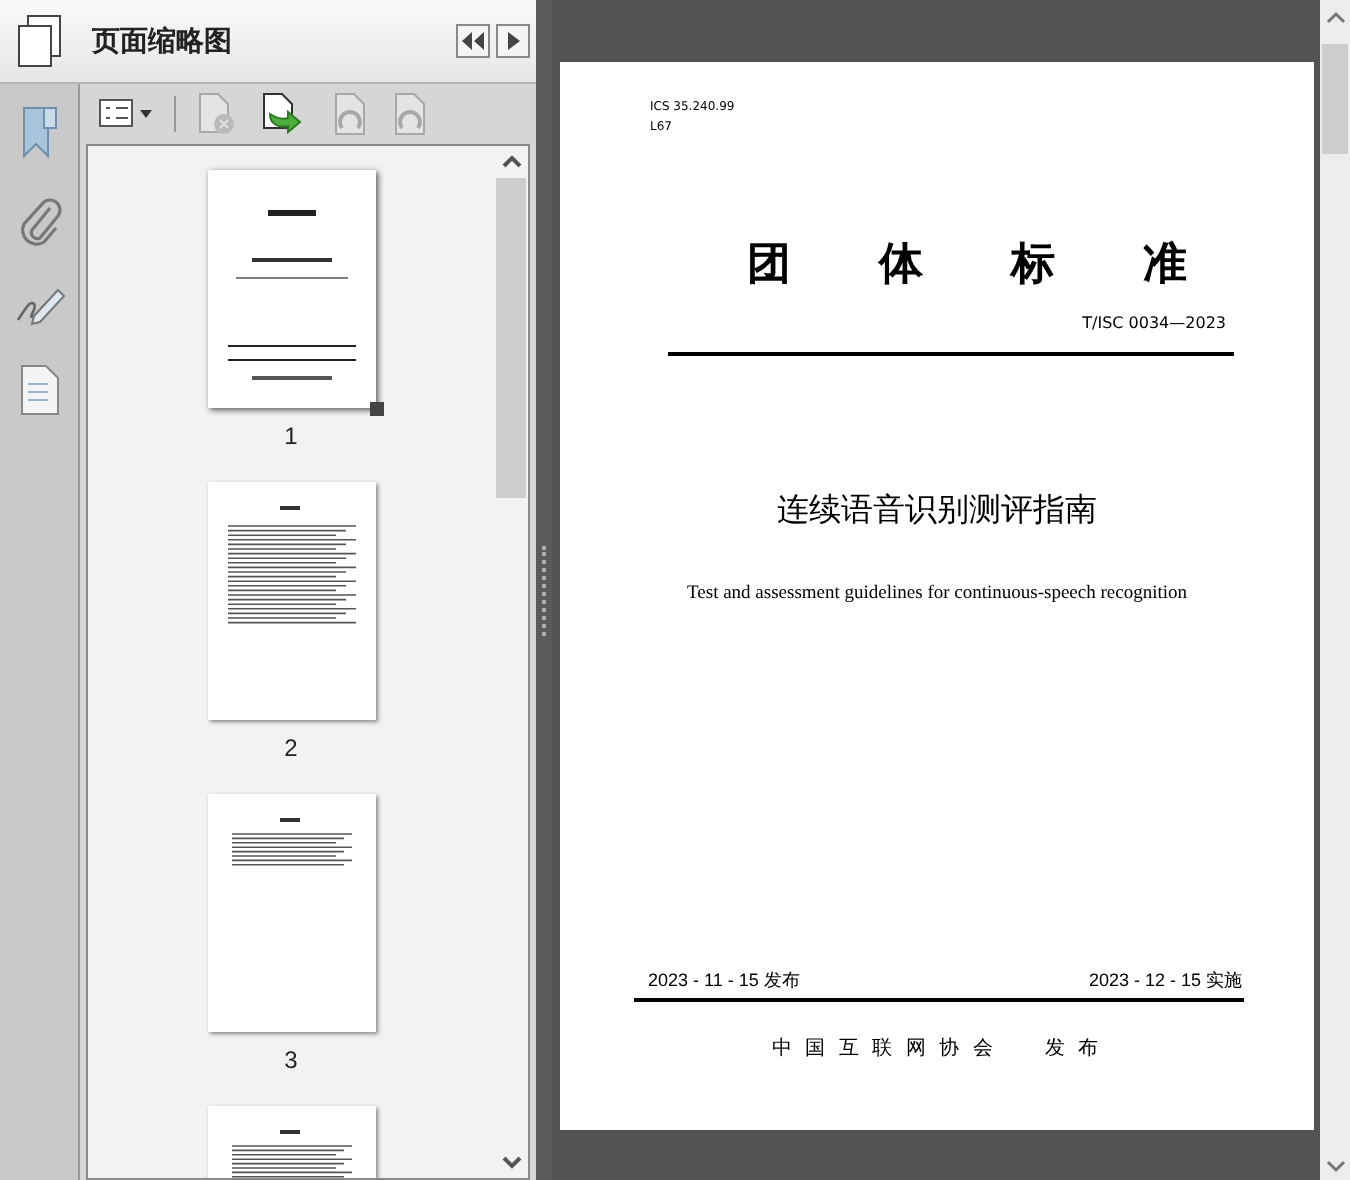 This screenshot has height=1180, width=1350. What do you see at coordinates (163, 41) in the screenshot?
I see `panel-title: 页面缩略图` at bounding box center [163, 41].